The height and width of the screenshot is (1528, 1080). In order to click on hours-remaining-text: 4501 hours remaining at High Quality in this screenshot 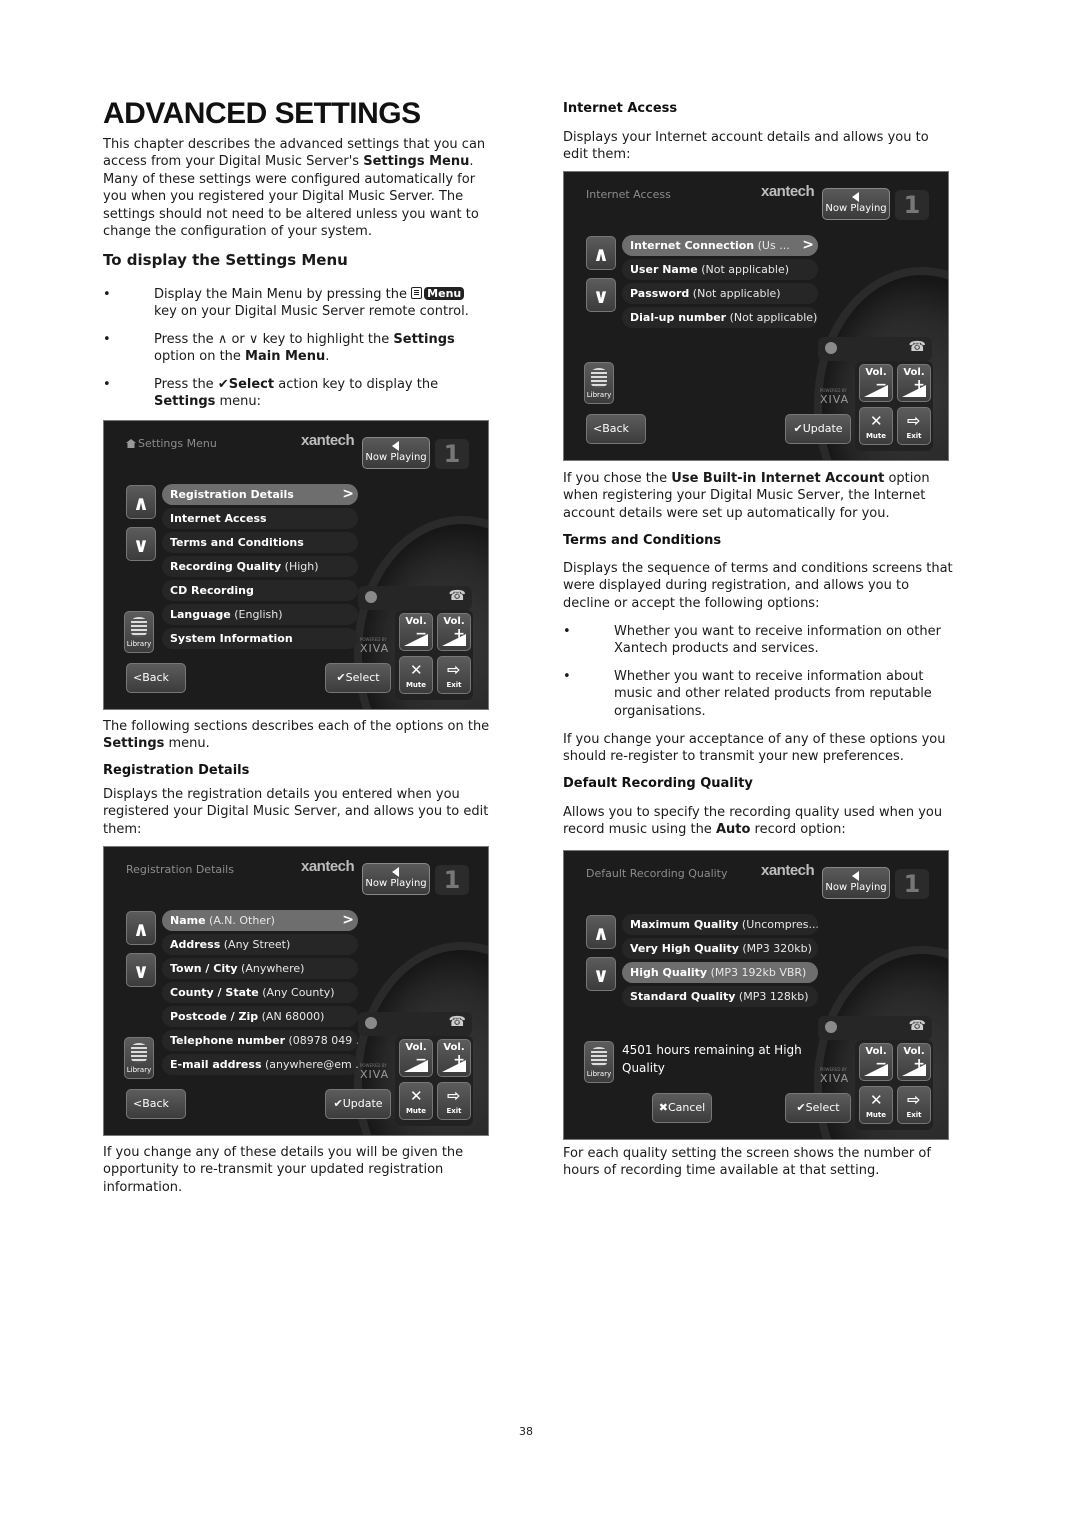, I will do `click(712, 1059)`.